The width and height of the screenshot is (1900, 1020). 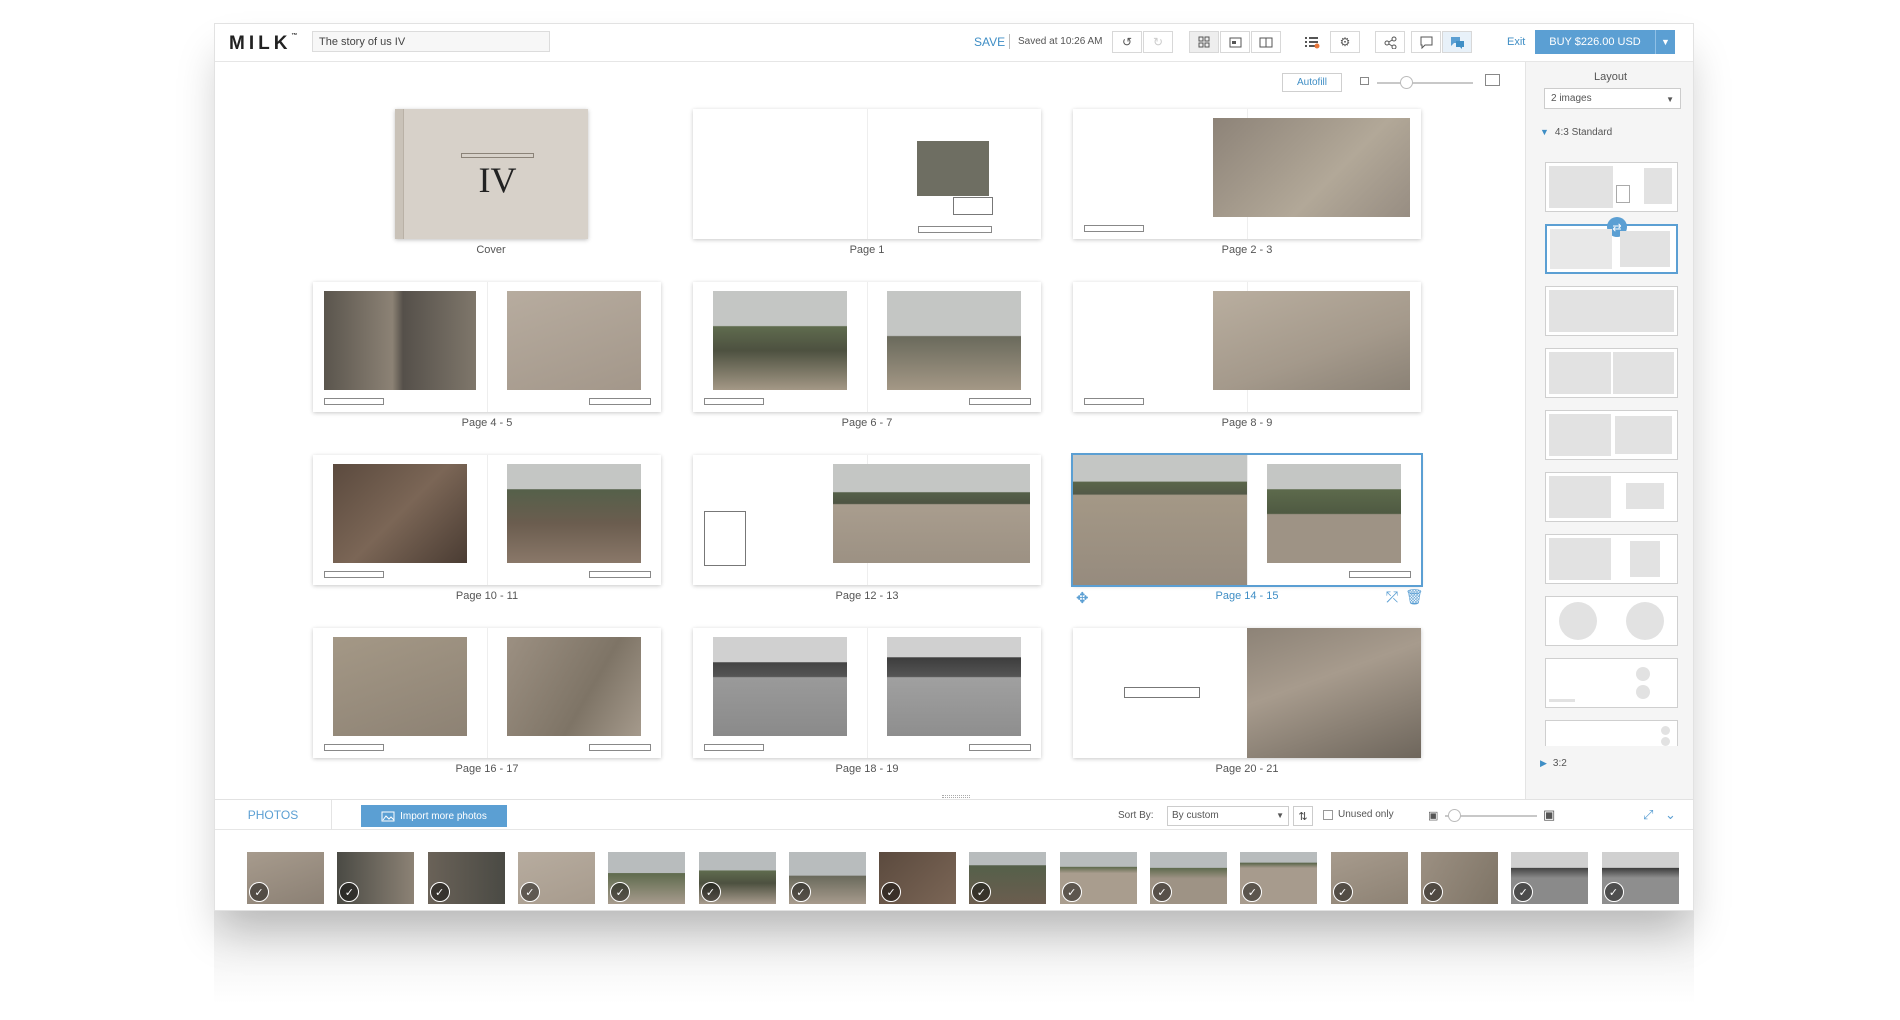 What do you see at coordinates (1457, 42) in the screenshot?
I see `chat-button` at bounding box center [1457, 42].